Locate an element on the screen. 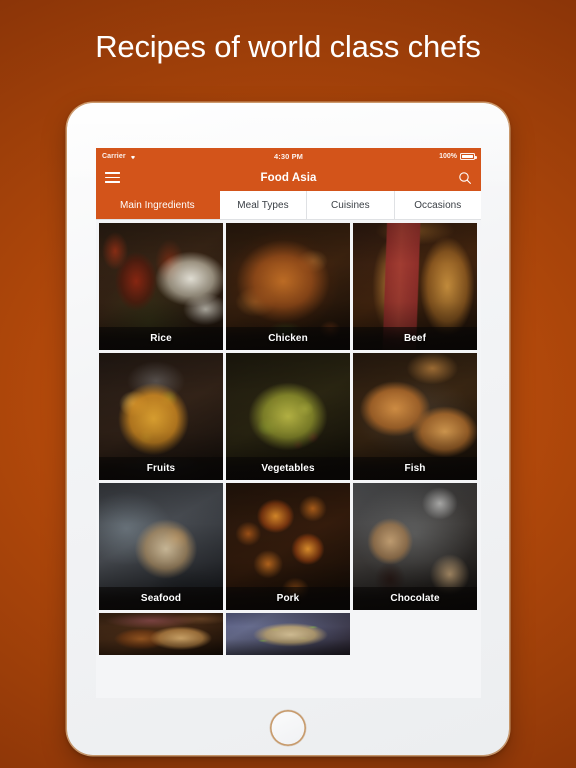 This screenshot has width=576, height=768. tile-label: Fruits is located at coordinates (161, 468).